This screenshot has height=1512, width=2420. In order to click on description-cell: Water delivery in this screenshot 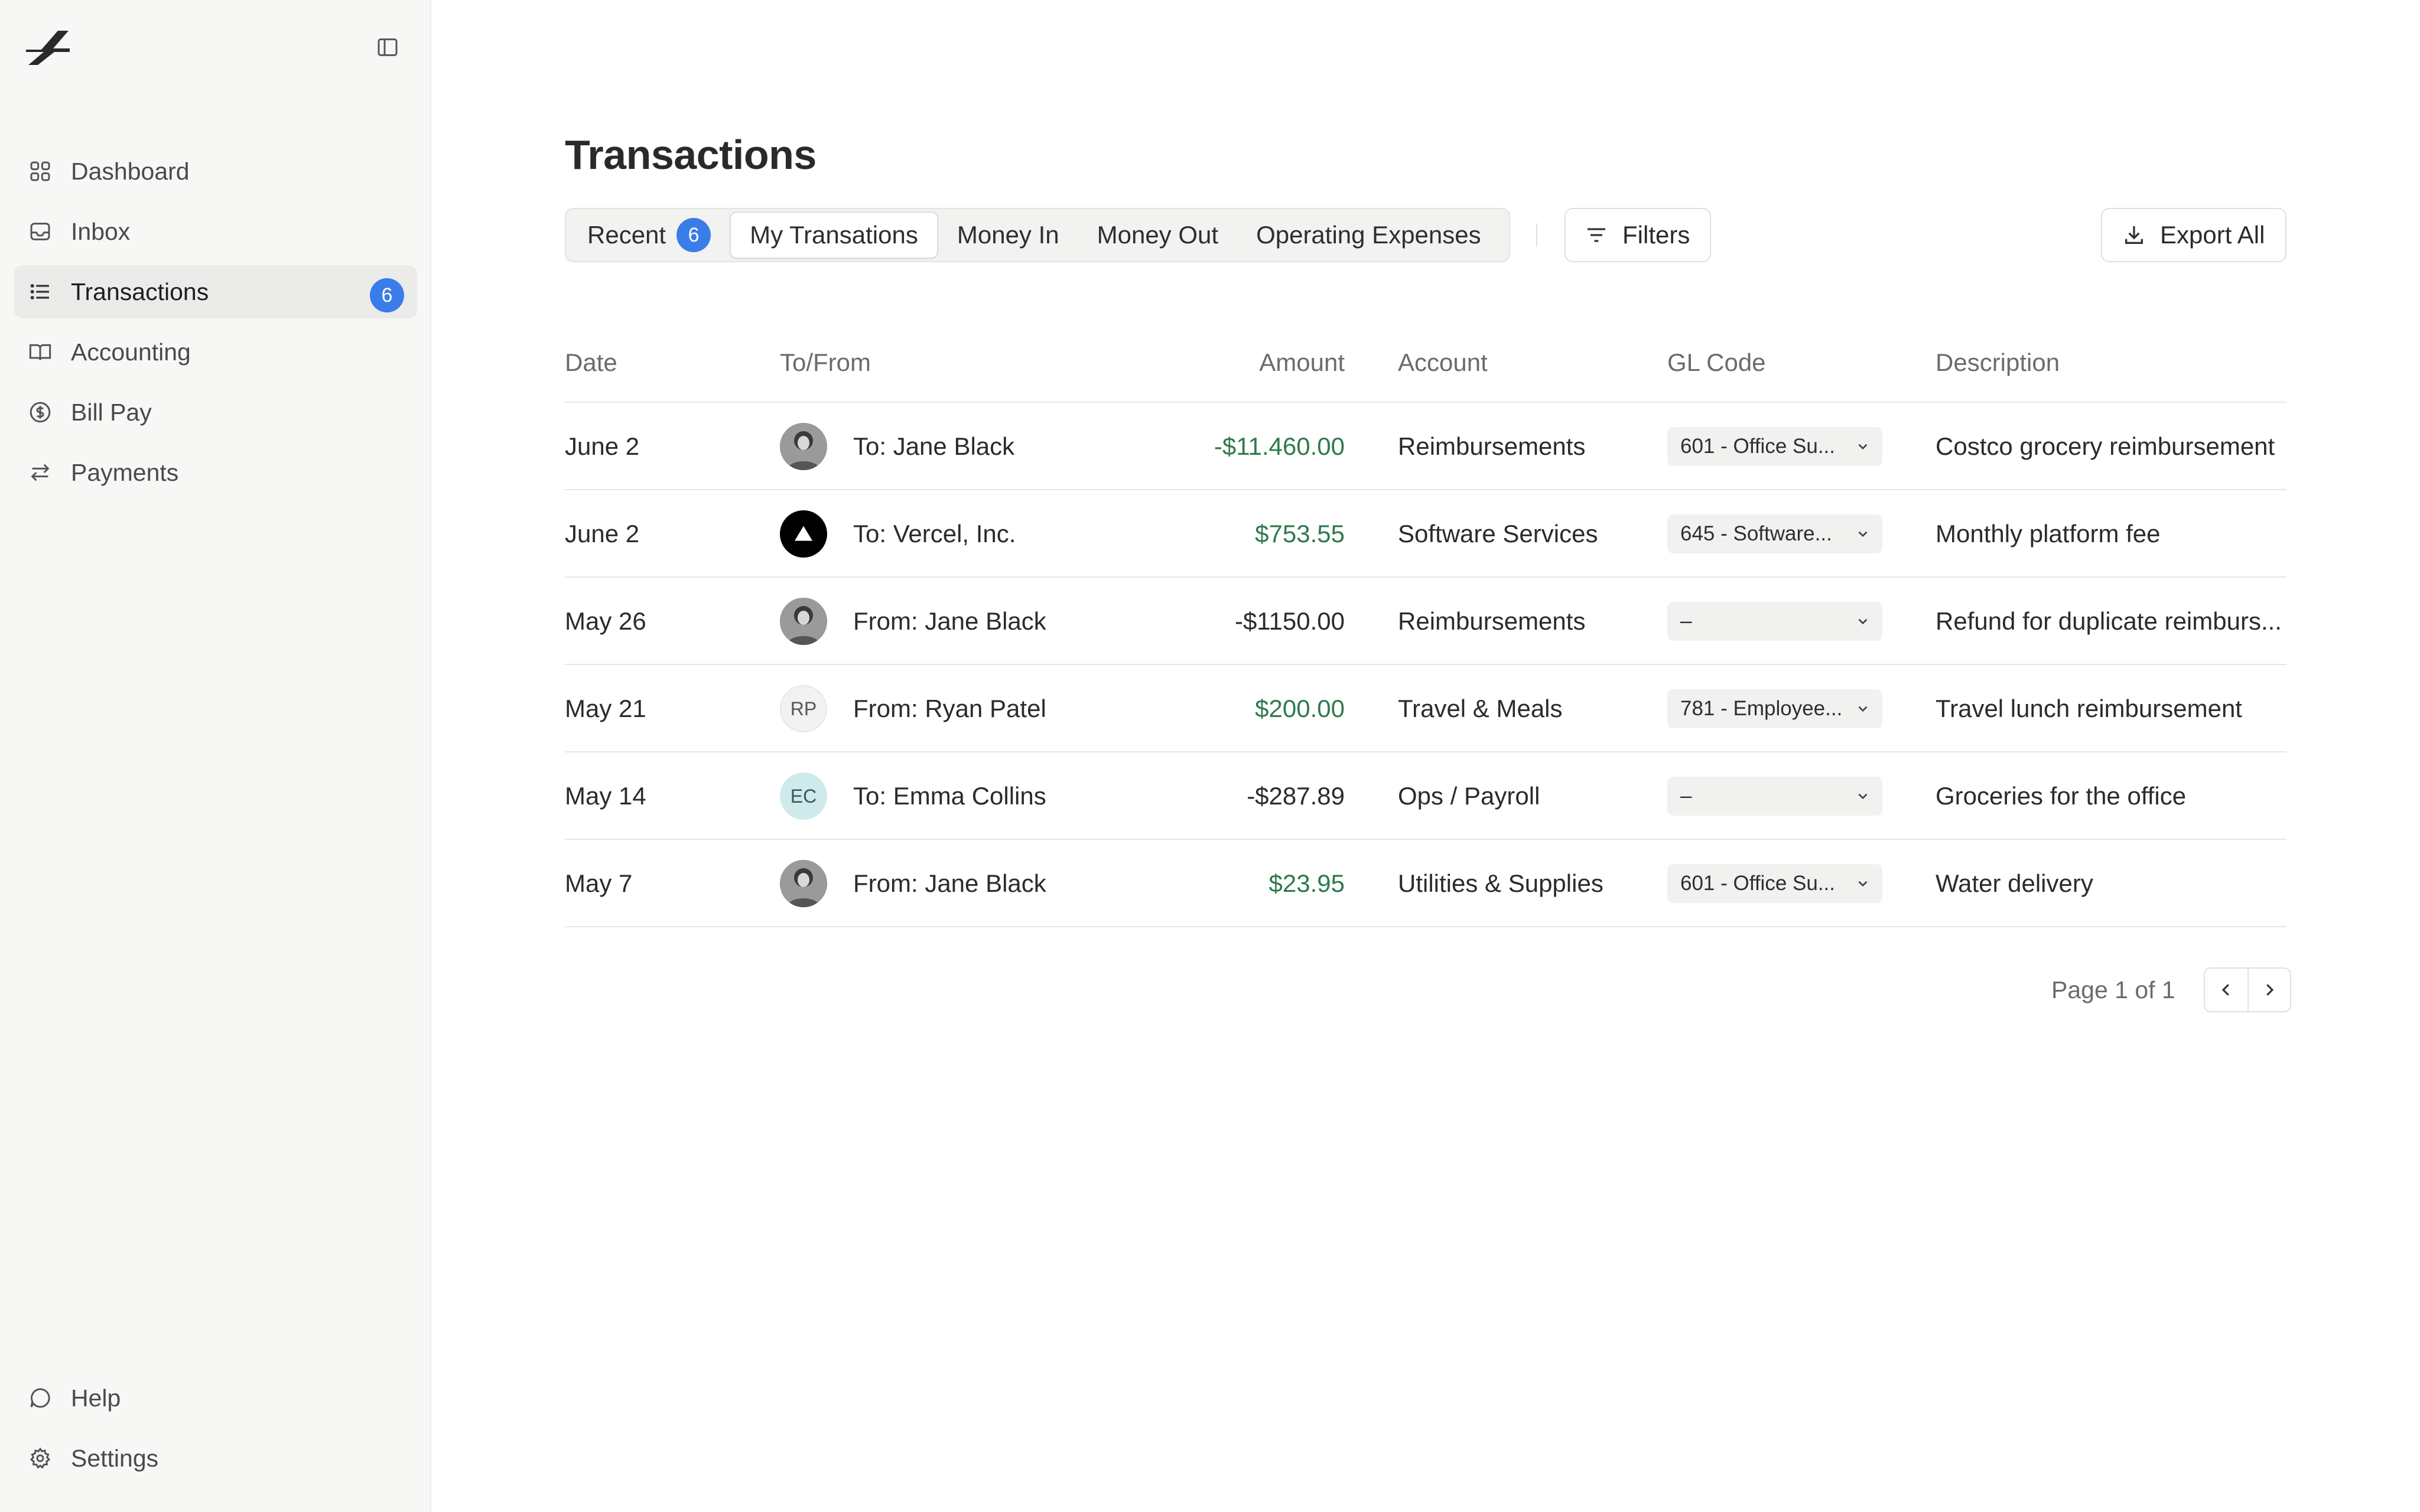, I will do `click(2014, 883)`.